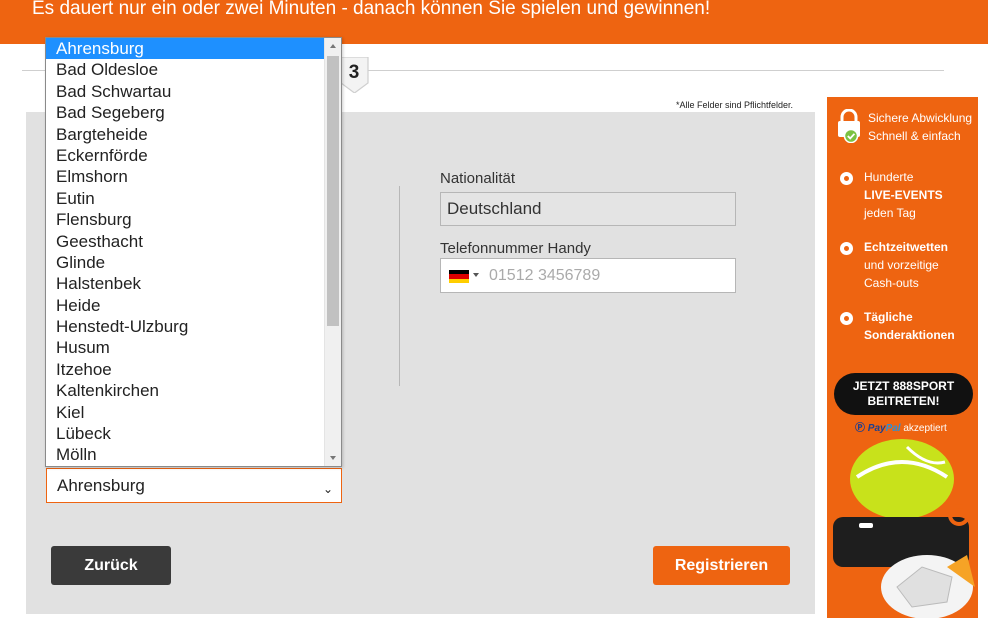 This screenshot has width=988, height=618. I want to click on scroll-down-icon, so click(333, 458).